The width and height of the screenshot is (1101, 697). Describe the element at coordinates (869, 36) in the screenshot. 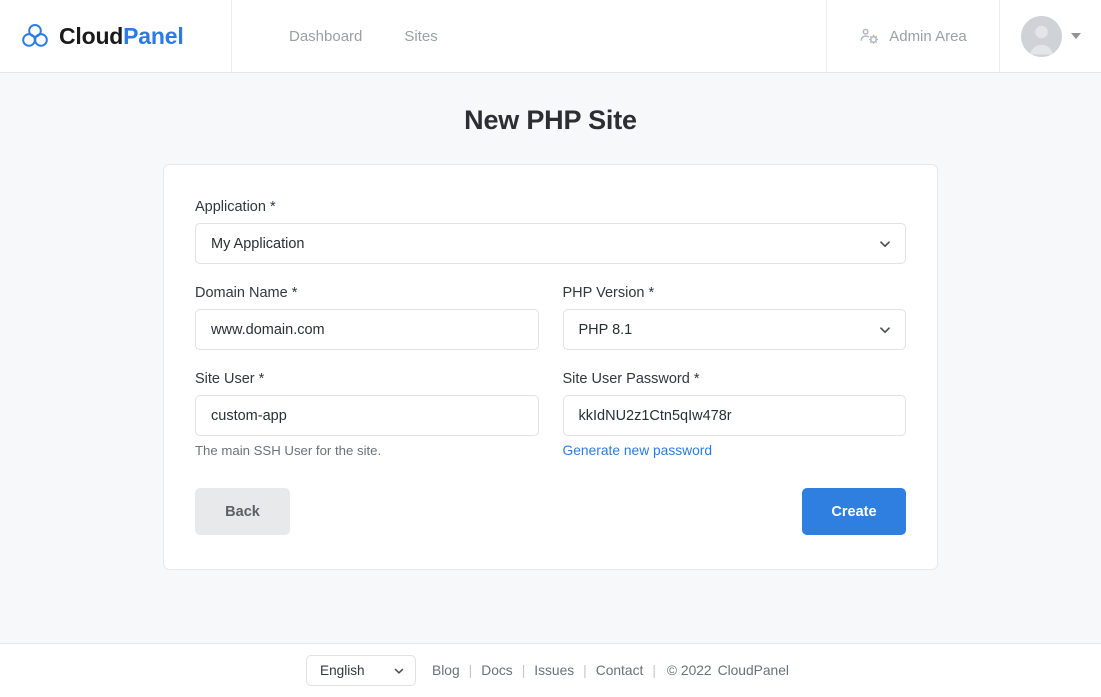

I see `users-cog-icon` at that location.